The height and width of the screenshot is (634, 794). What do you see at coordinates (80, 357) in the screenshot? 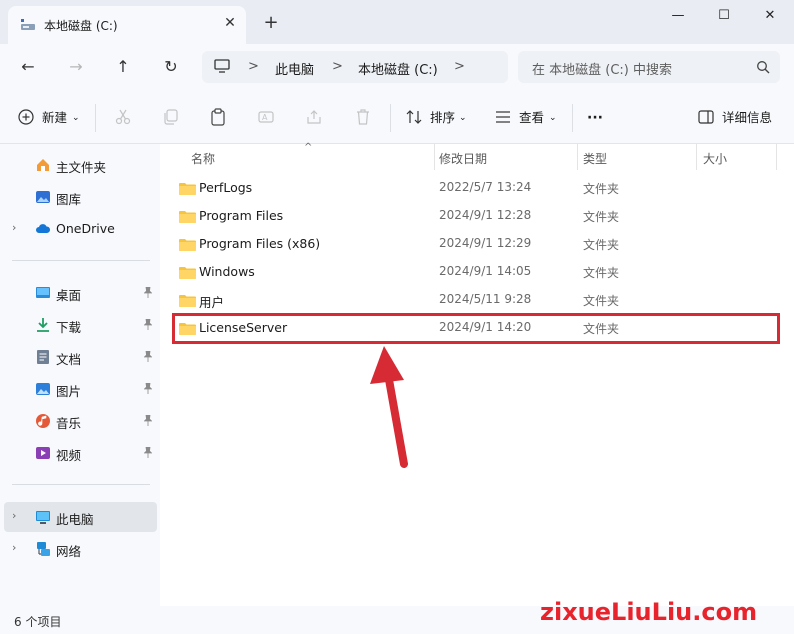
I see `sidebar-item-documents: 文档` at bounding box center [80, 357].